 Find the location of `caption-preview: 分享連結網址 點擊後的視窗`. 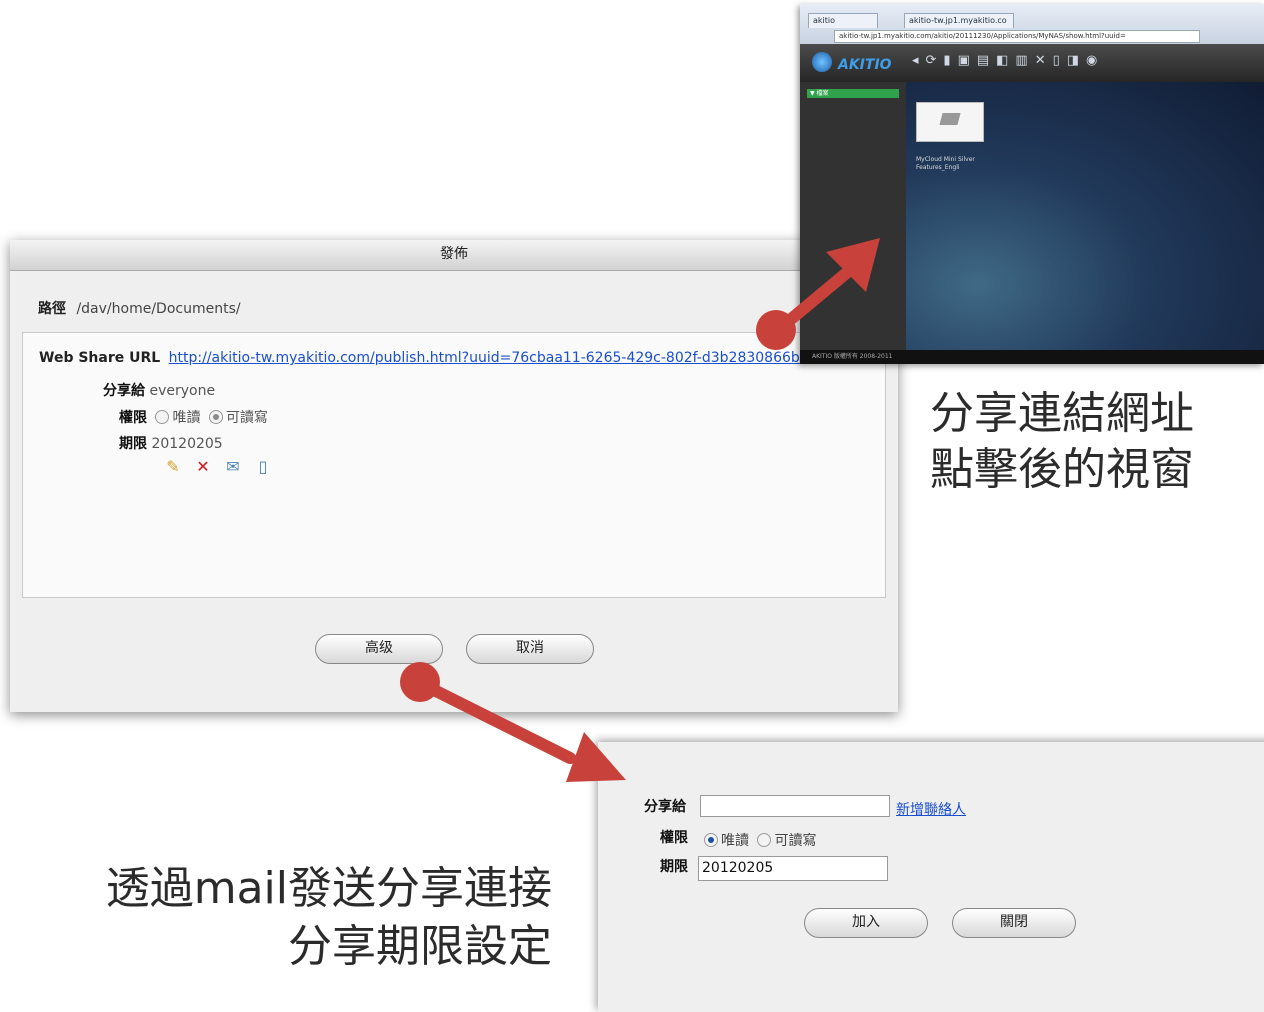

caption-preview: 分享連結網址 點擊後的視窗 is located at coordinates (1062, 442).